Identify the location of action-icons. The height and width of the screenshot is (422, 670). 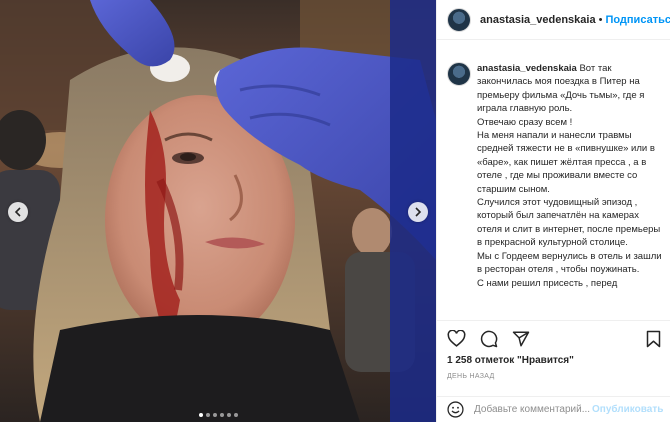
(488, 339).